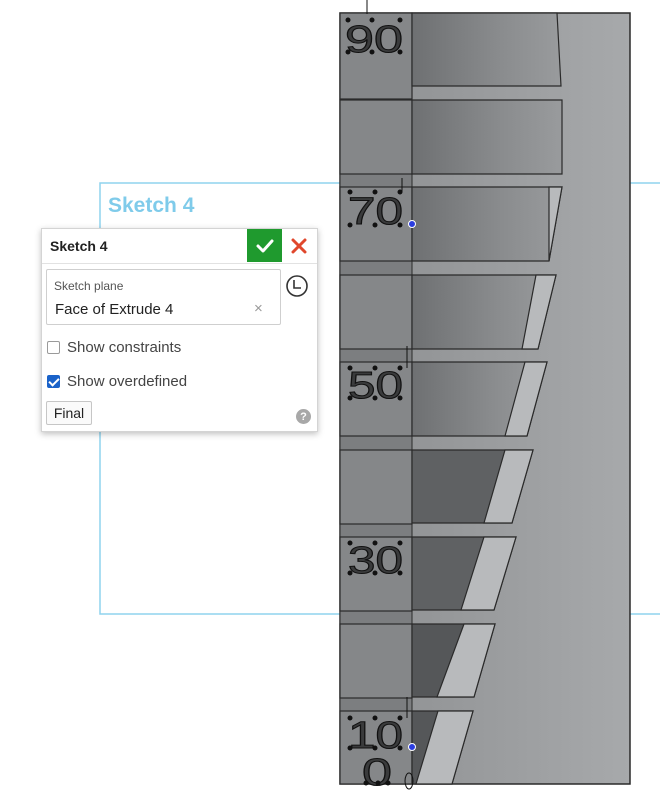  I want to click on show-overdefined-row: Show overdefined, so click(117, 381).